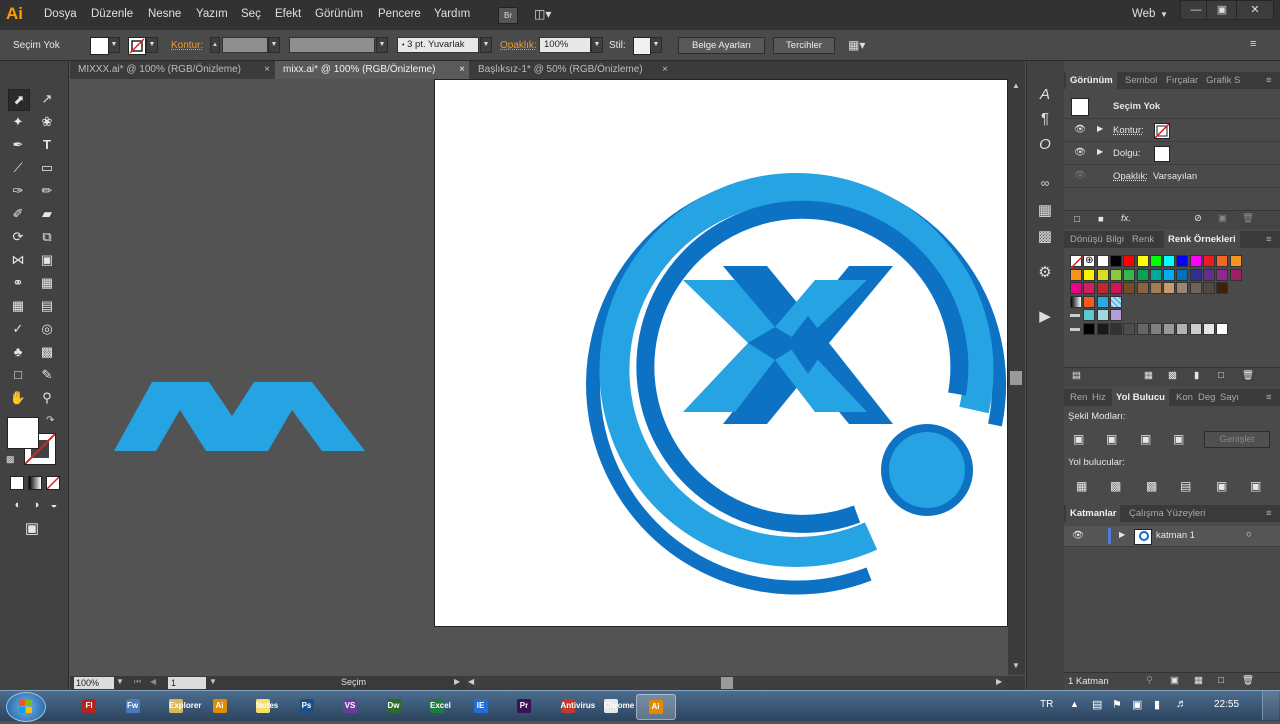 The width and height of the screenshot is (1280, 724). I want to click on panel-menu-icon: ≡, so click(1269, 513).